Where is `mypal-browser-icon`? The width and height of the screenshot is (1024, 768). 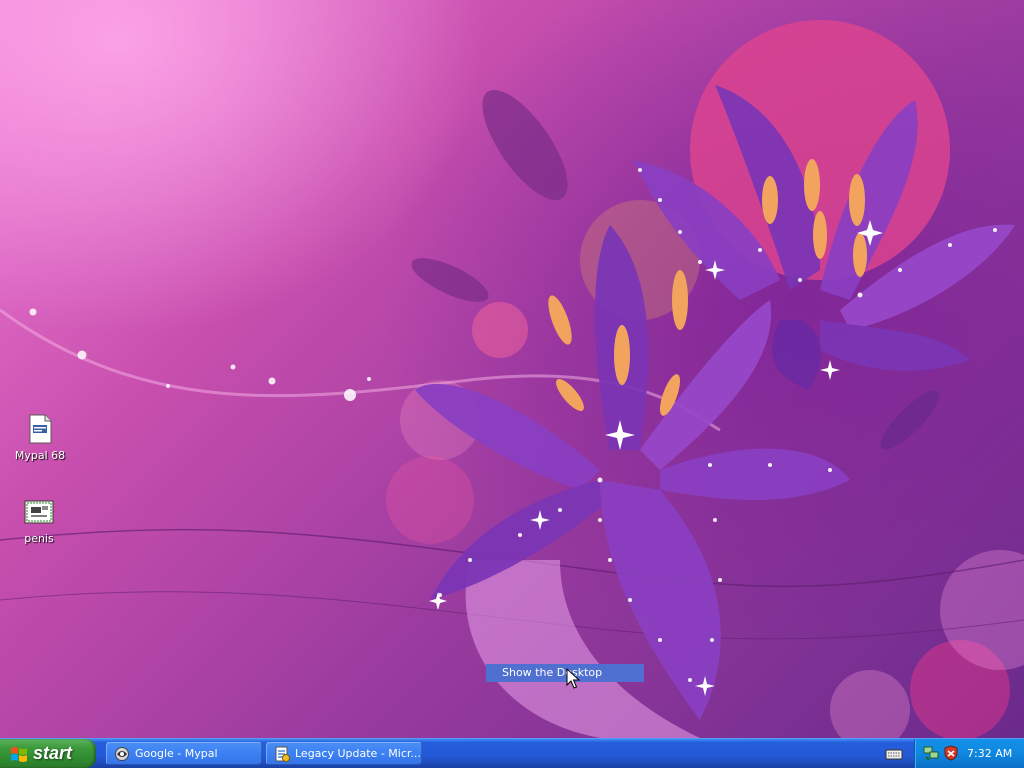 mypal-browser-icon is located at coordinates (122, 753).